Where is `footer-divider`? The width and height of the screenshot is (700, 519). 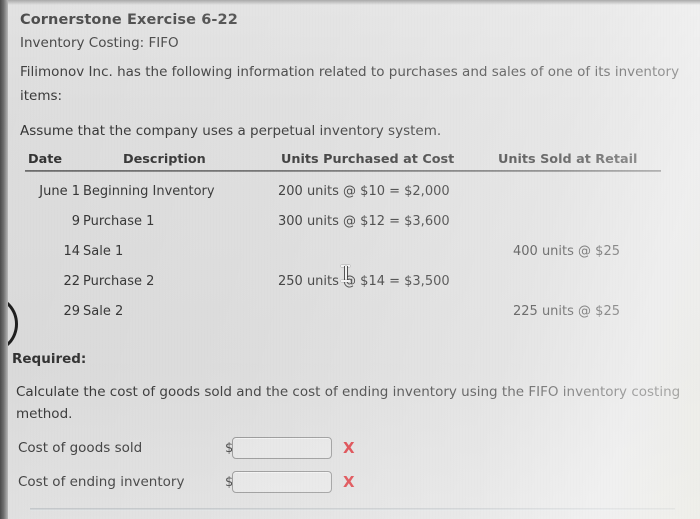
footer-divider is located at coordinates (352, 509).